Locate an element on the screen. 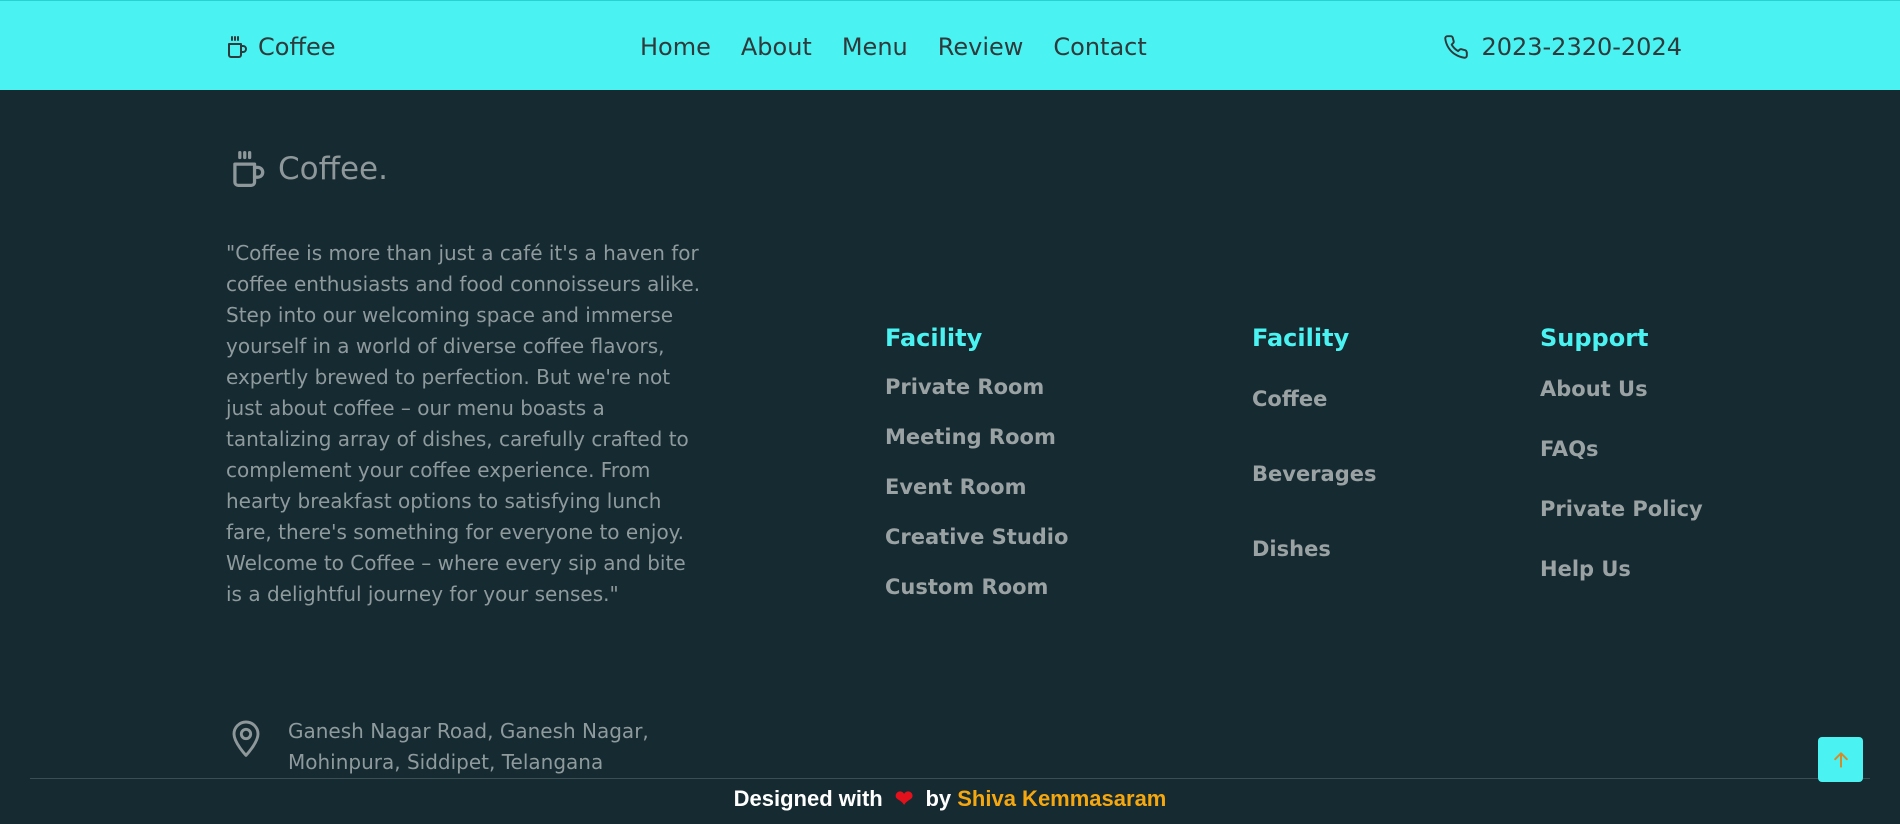 The image size is (1900, 824). nav-contact: Contact is located at coordinates (1099, 47).